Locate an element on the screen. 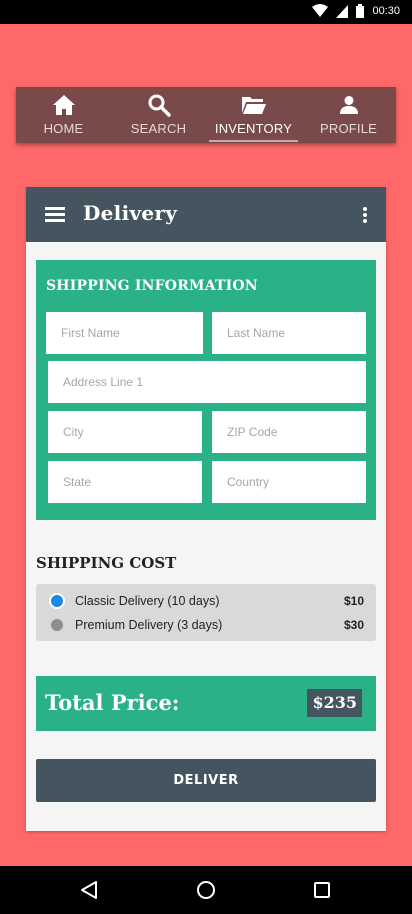  search-icon is located at coordinates (159, 105).